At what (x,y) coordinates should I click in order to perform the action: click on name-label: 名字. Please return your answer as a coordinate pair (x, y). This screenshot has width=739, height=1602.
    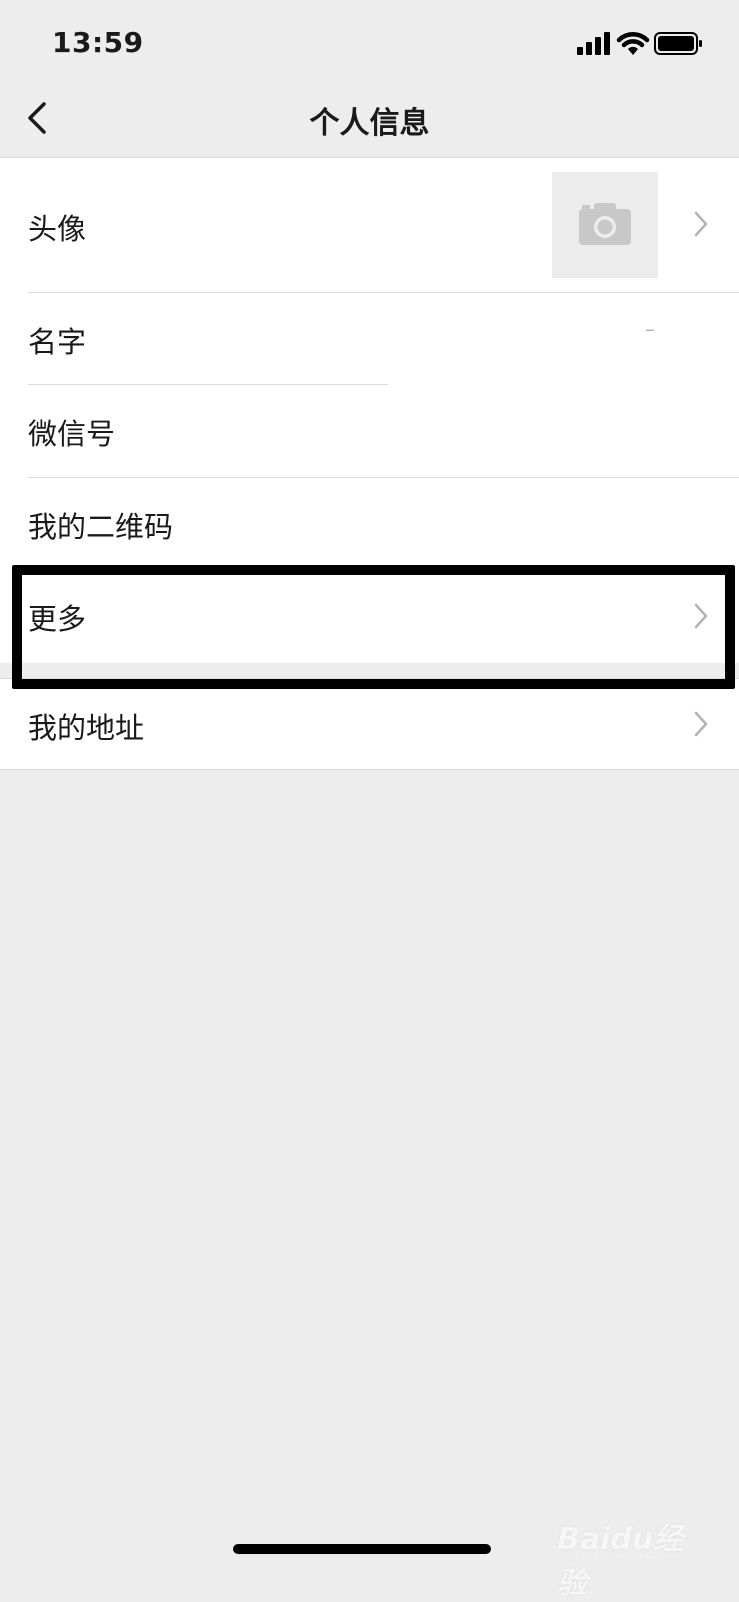
    Looking at the image, I should click on (57, 342).